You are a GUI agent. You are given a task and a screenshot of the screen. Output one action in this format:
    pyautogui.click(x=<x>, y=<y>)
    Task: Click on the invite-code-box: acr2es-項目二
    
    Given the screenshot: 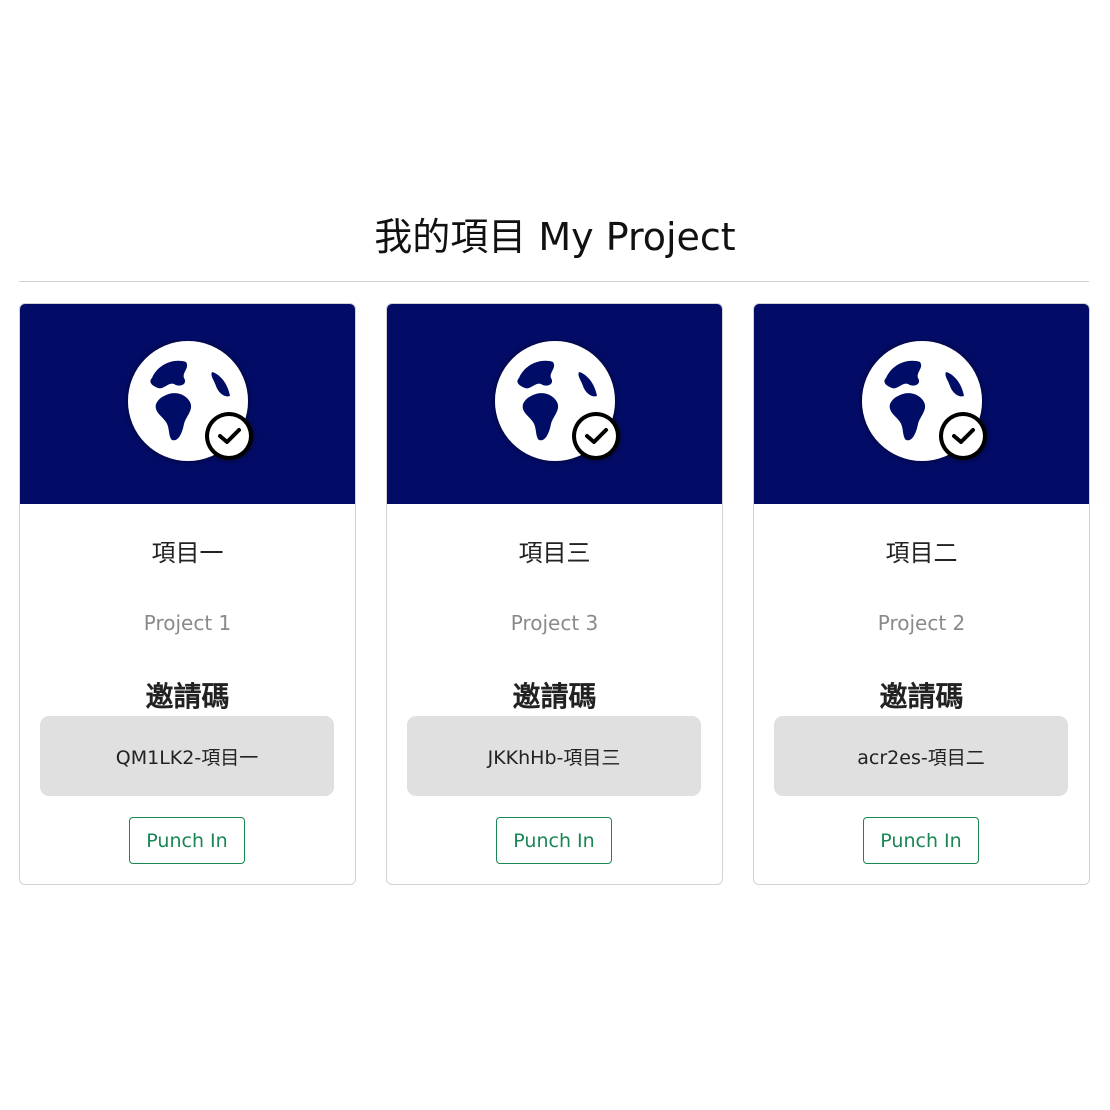 What is the action you would take?
    pyautogui.click(x=921, y=756)
    